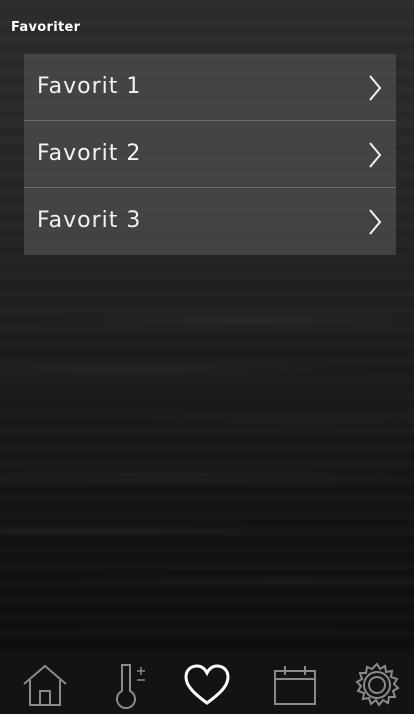 This screenshot has width=414, height=714. I want to click on heart-icon, so click(207, 684).